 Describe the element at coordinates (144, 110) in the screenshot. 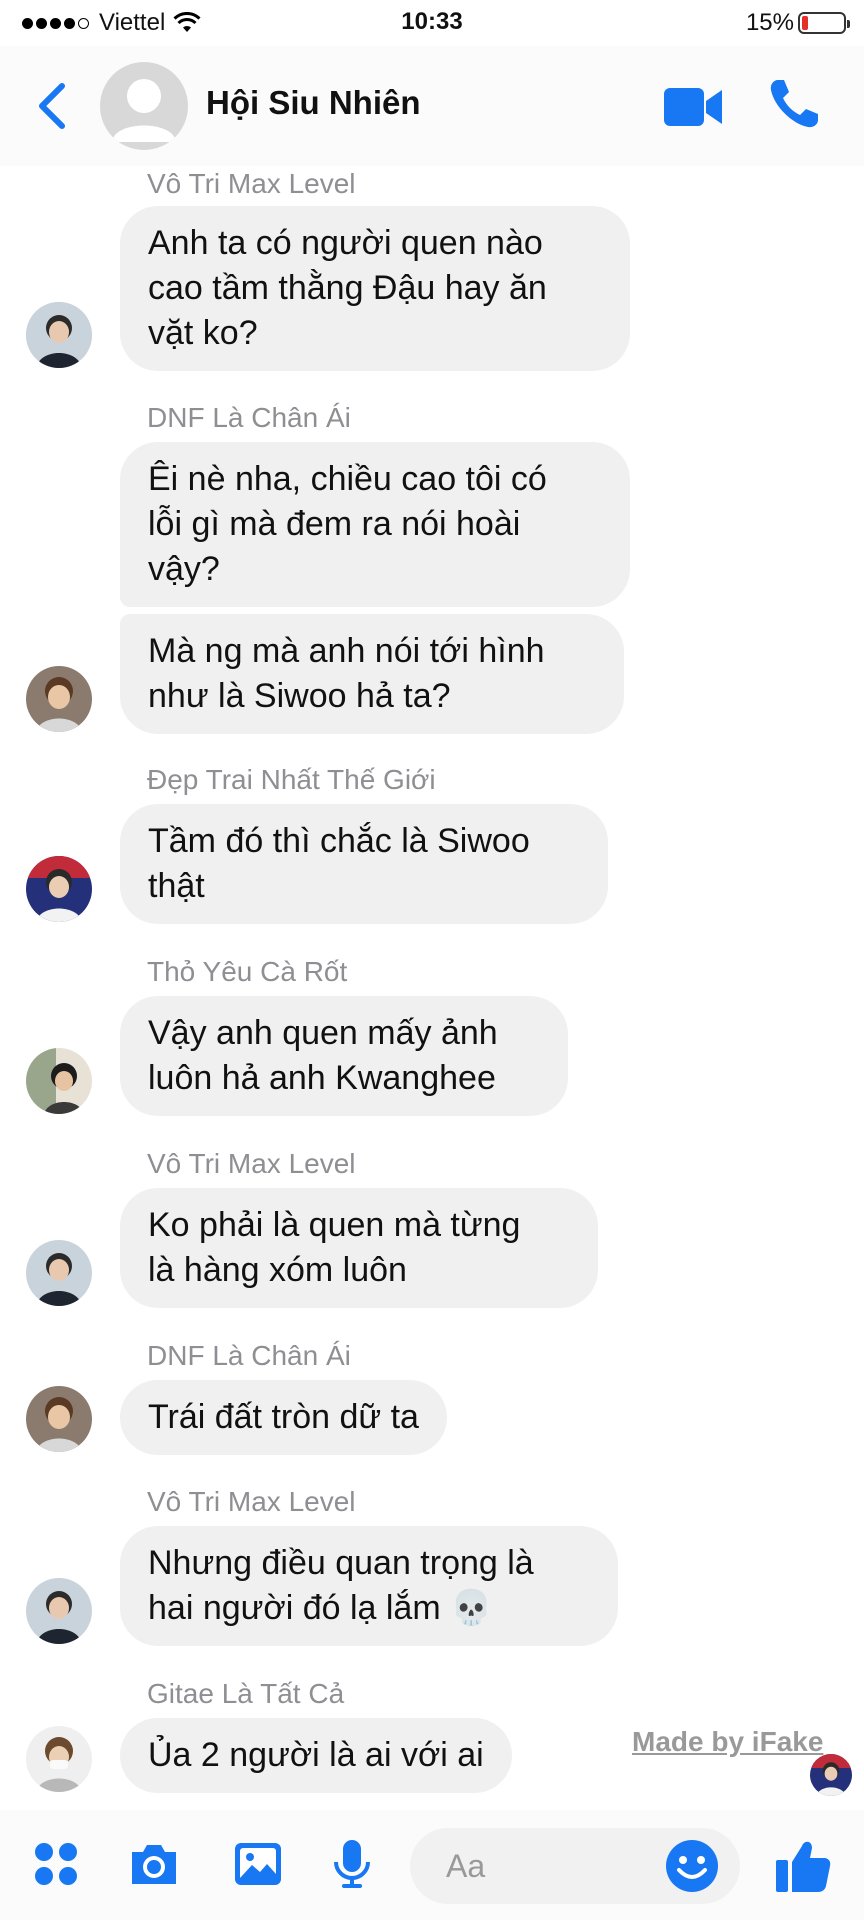

I see `default-person-icon` at that location.